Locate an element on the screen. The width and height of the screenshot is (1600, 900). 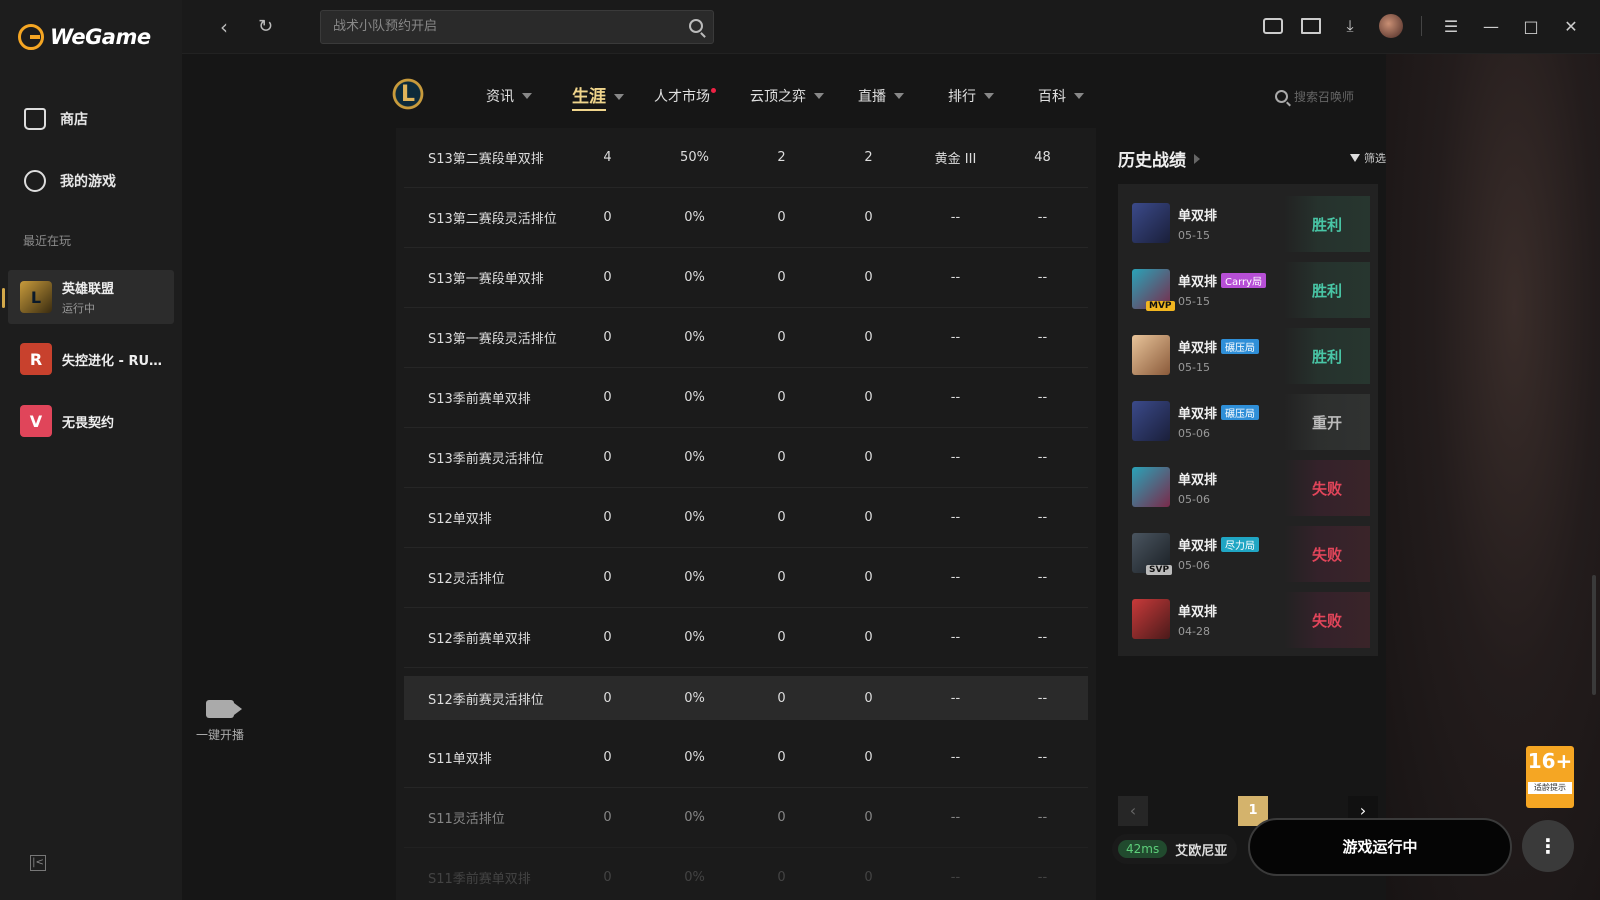
table-cell: 48 is located at coordinates (1042, 157).